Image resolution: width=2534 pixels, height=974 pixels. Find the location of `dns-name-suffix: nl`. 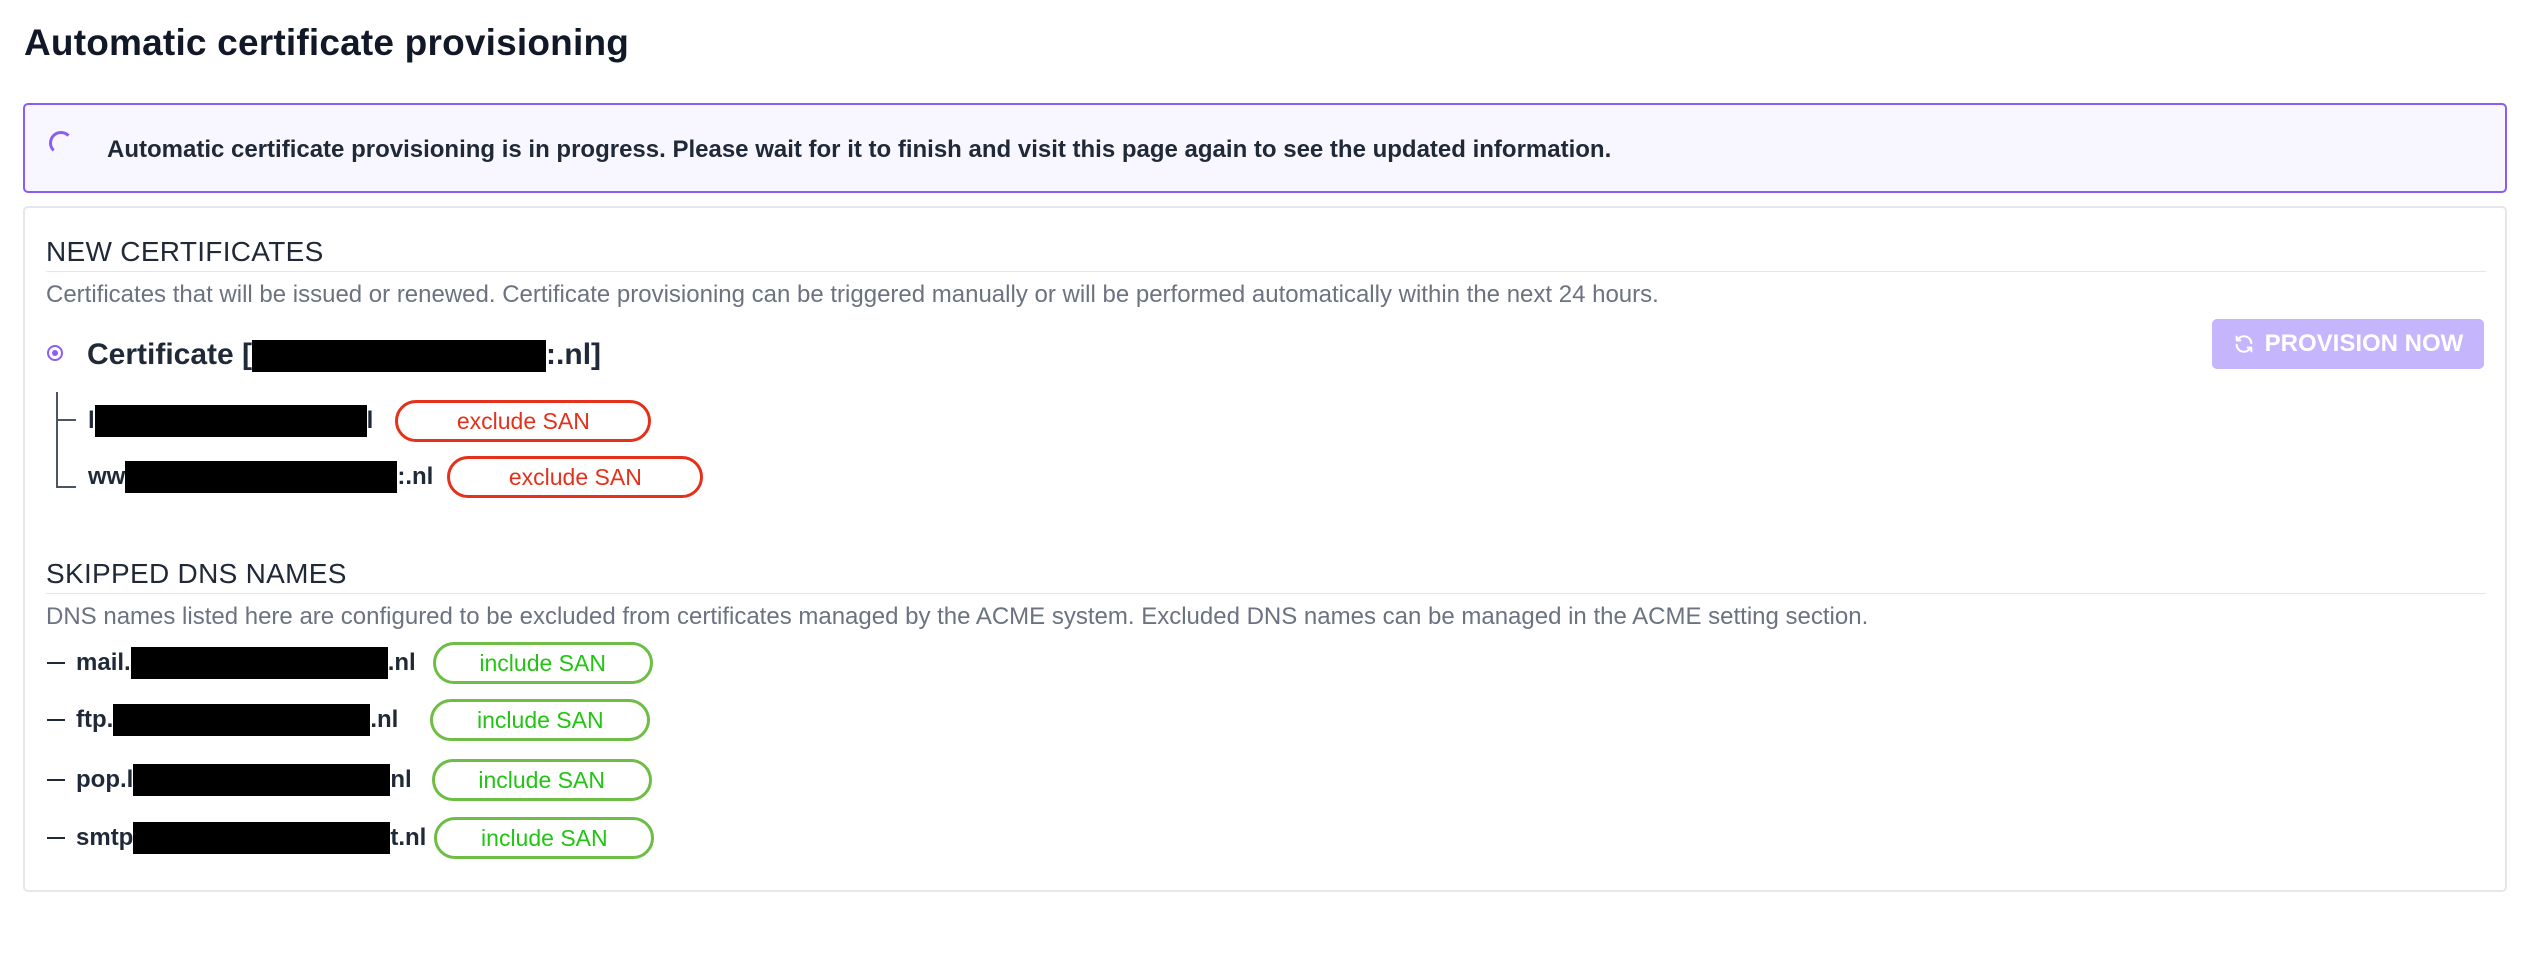

dns-name-suffix: nl is located at coordinates (401, 779).